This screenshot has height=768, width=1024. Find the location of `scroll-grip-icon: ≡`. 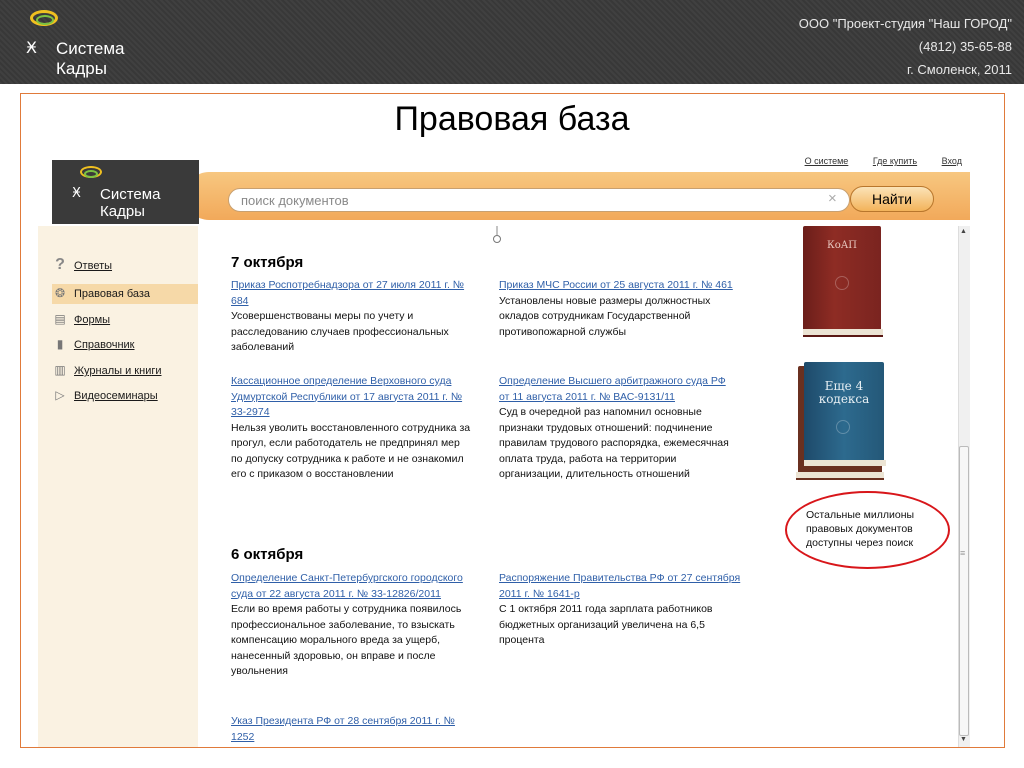

scroll-grip-icon: ≡ is located at coordinates (963, 553).